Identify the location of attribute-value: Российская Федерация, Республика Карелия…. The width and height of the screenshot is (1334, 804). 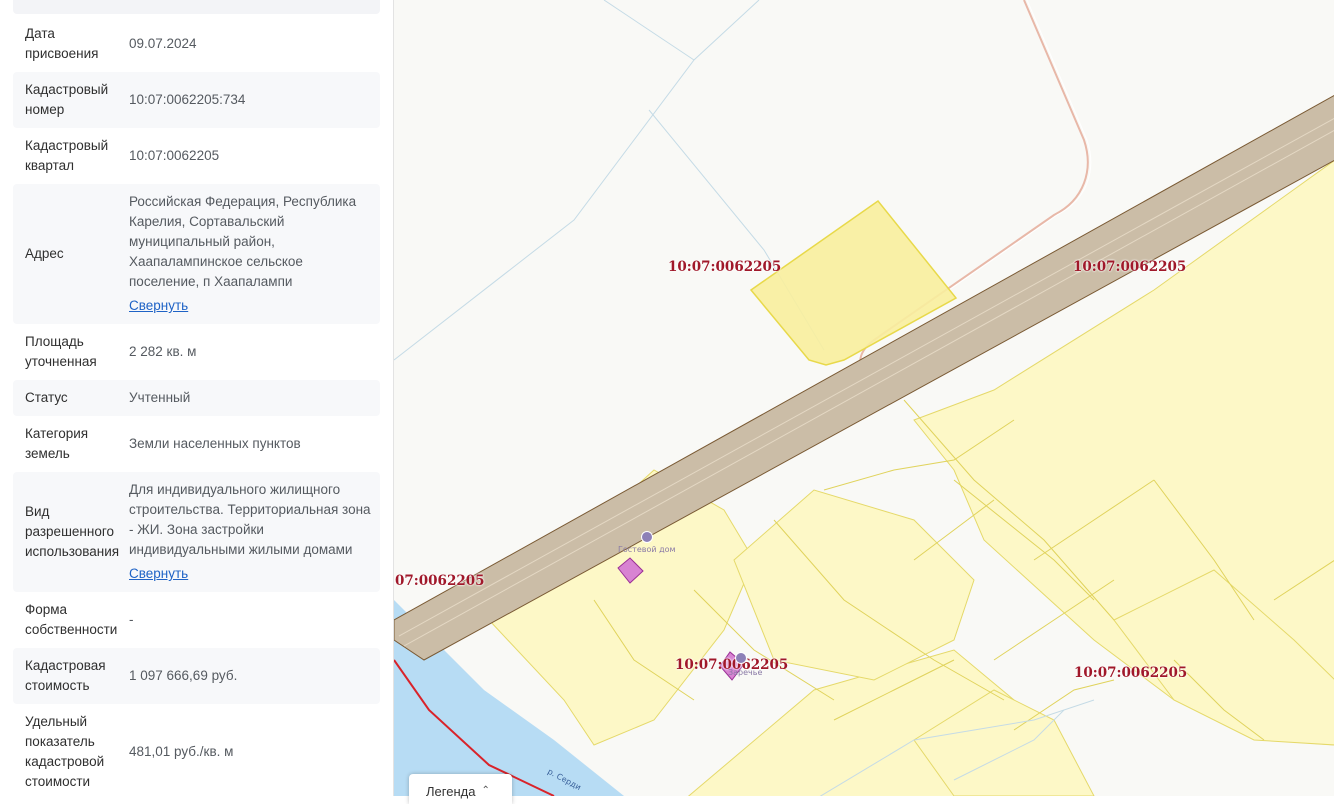
(243, 241).